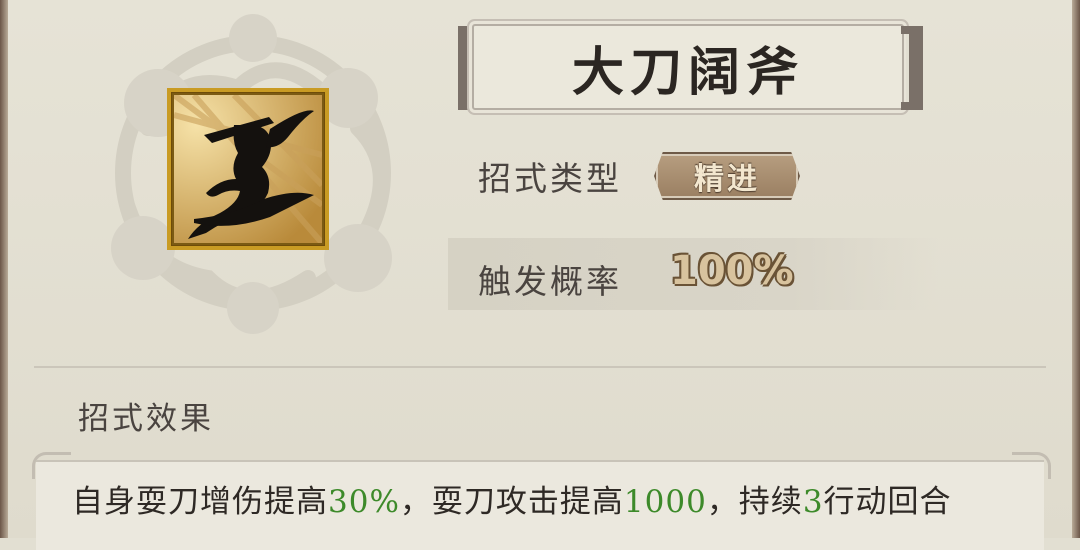  Describe the element at coordinates (813, 502) in the screenshot. I see `effect-highlight-value: 3` at that location.